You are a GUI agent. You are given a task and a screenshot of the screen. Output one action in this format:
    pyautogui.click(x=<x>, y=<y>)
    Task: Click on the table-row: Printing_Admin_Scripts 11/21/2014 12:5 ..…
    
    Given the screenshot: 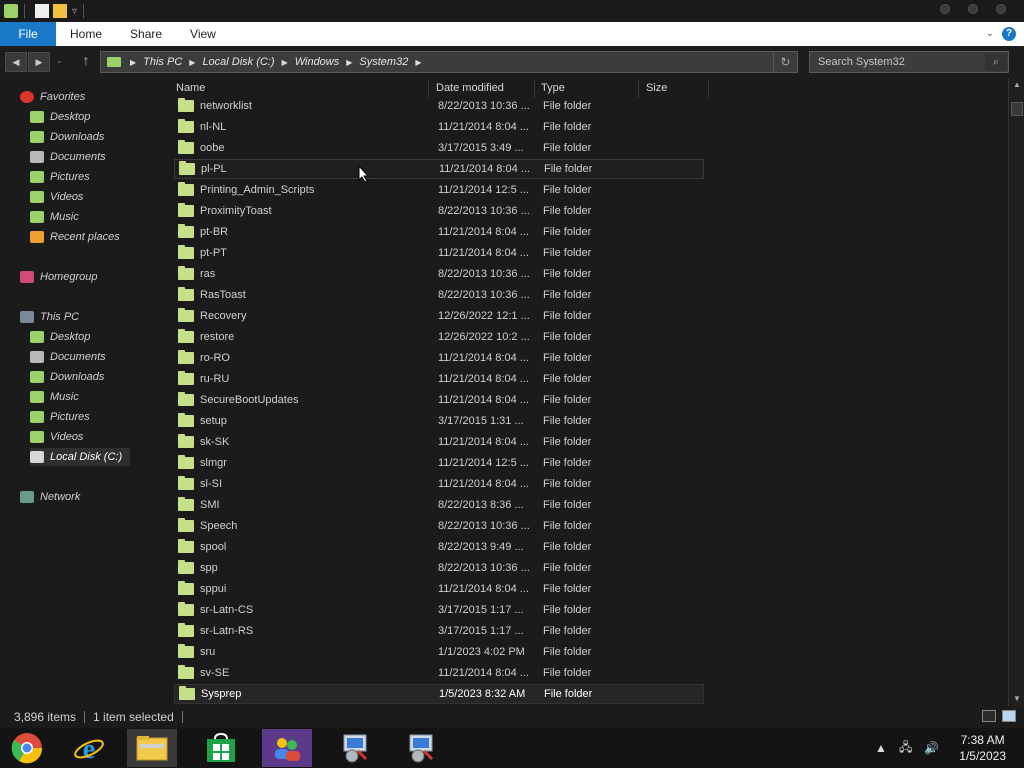 What is the action you would take?
    pyautogui.click(x=439, y=190)
    